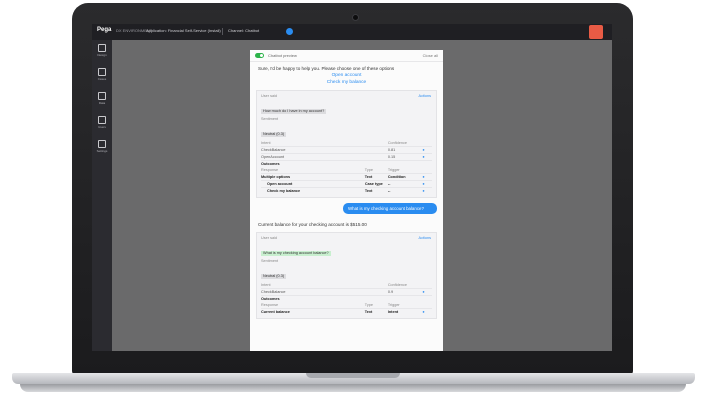  What do you see at coordinates (393, 312) in the screenshot?
I see `outcome-trigger: Intent` at bounding box center [393, 312].